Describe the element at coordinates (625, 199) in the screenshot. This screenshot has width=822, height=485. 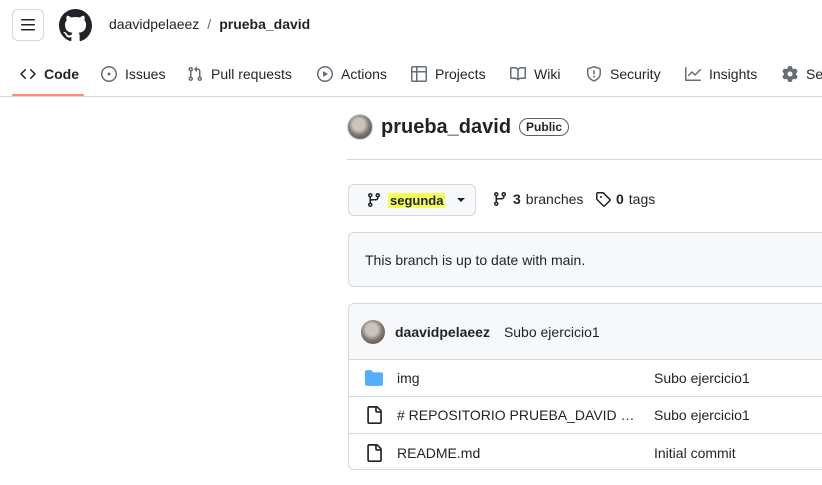
I see `tags-link: 0 tags` at that location.